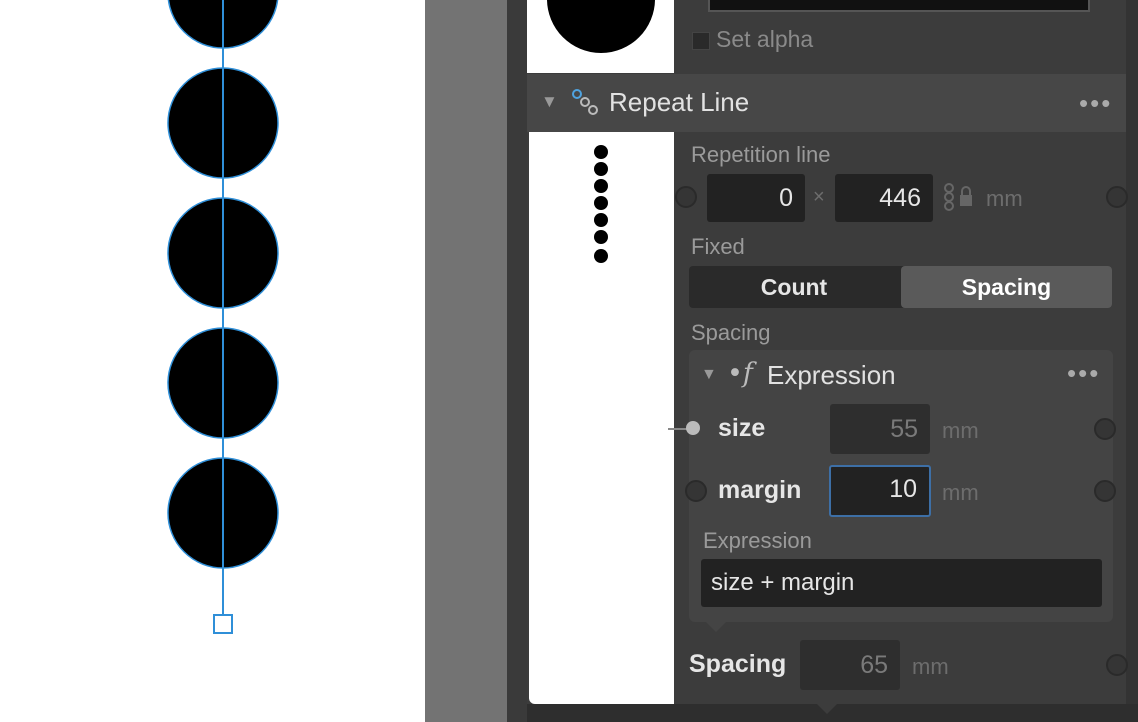 Image resolution: width=1138 pixels, height=722 pixels. Describe the element at coordinates (601, 204) in the screenshot. I see `preview-dots` at that location.